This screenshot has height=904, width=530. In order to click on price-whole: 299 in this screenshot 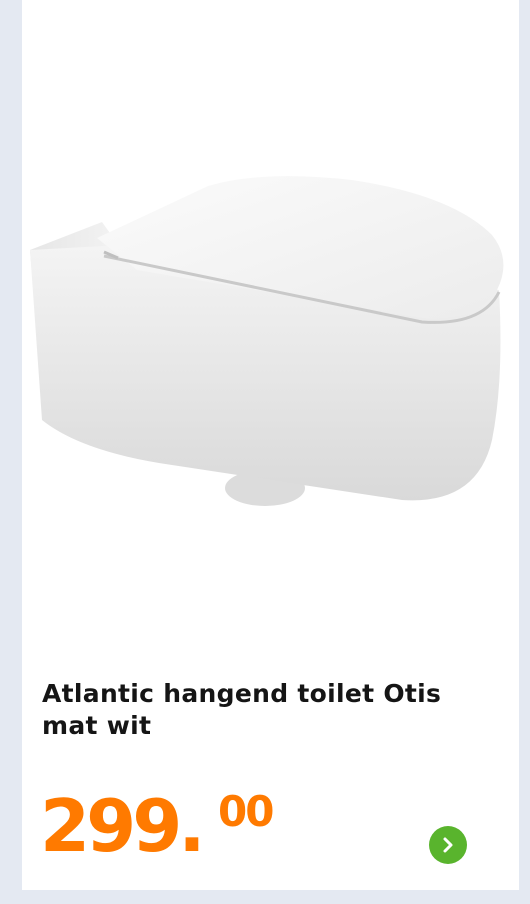, I will do `click(111, 826)`.